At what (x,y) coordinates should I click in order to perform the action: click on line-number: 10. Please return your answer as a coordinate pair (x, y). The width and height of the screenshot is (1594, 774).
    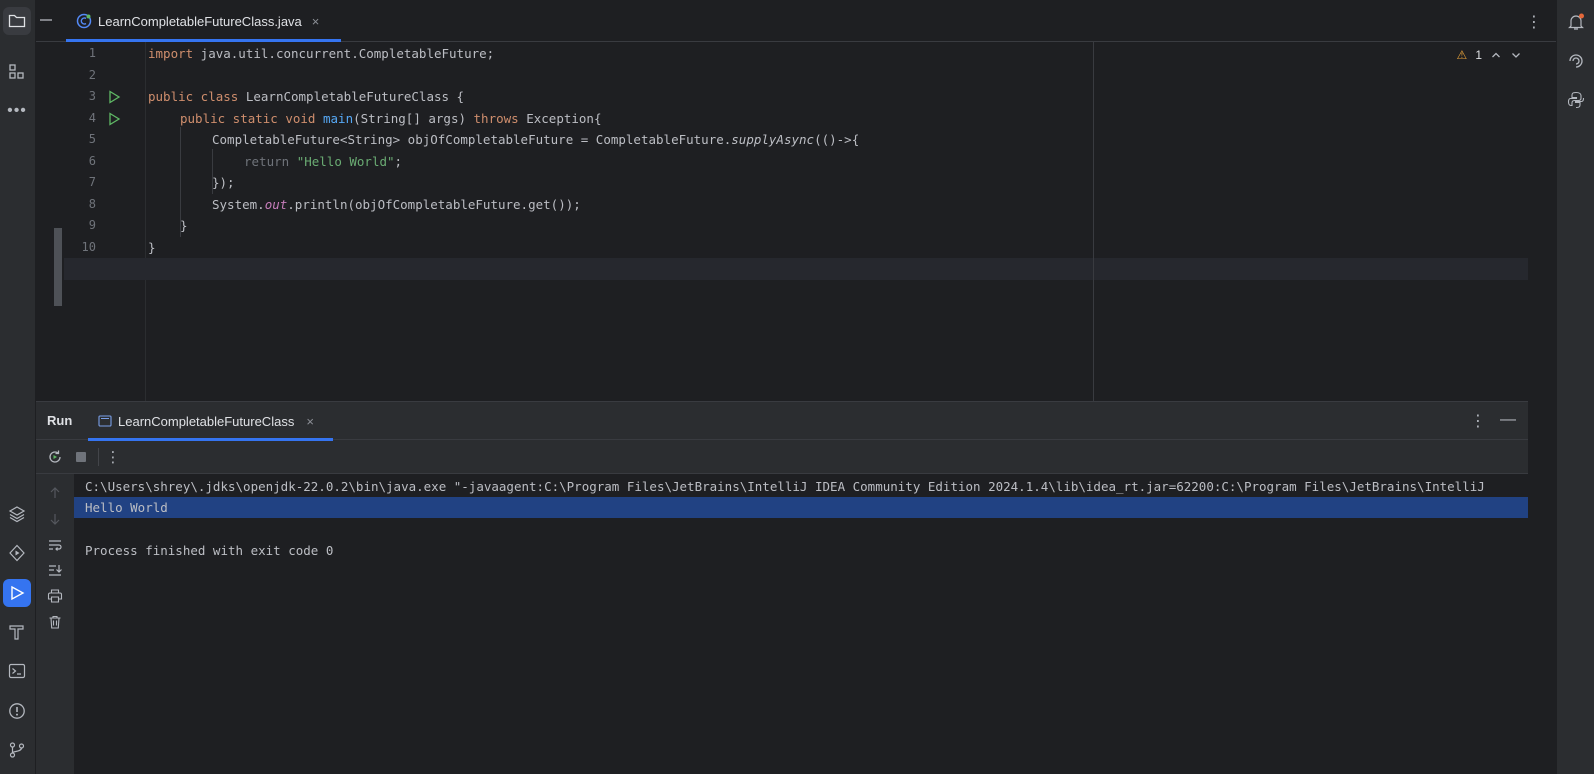
    Looking at the image, I should click on (88, 247).